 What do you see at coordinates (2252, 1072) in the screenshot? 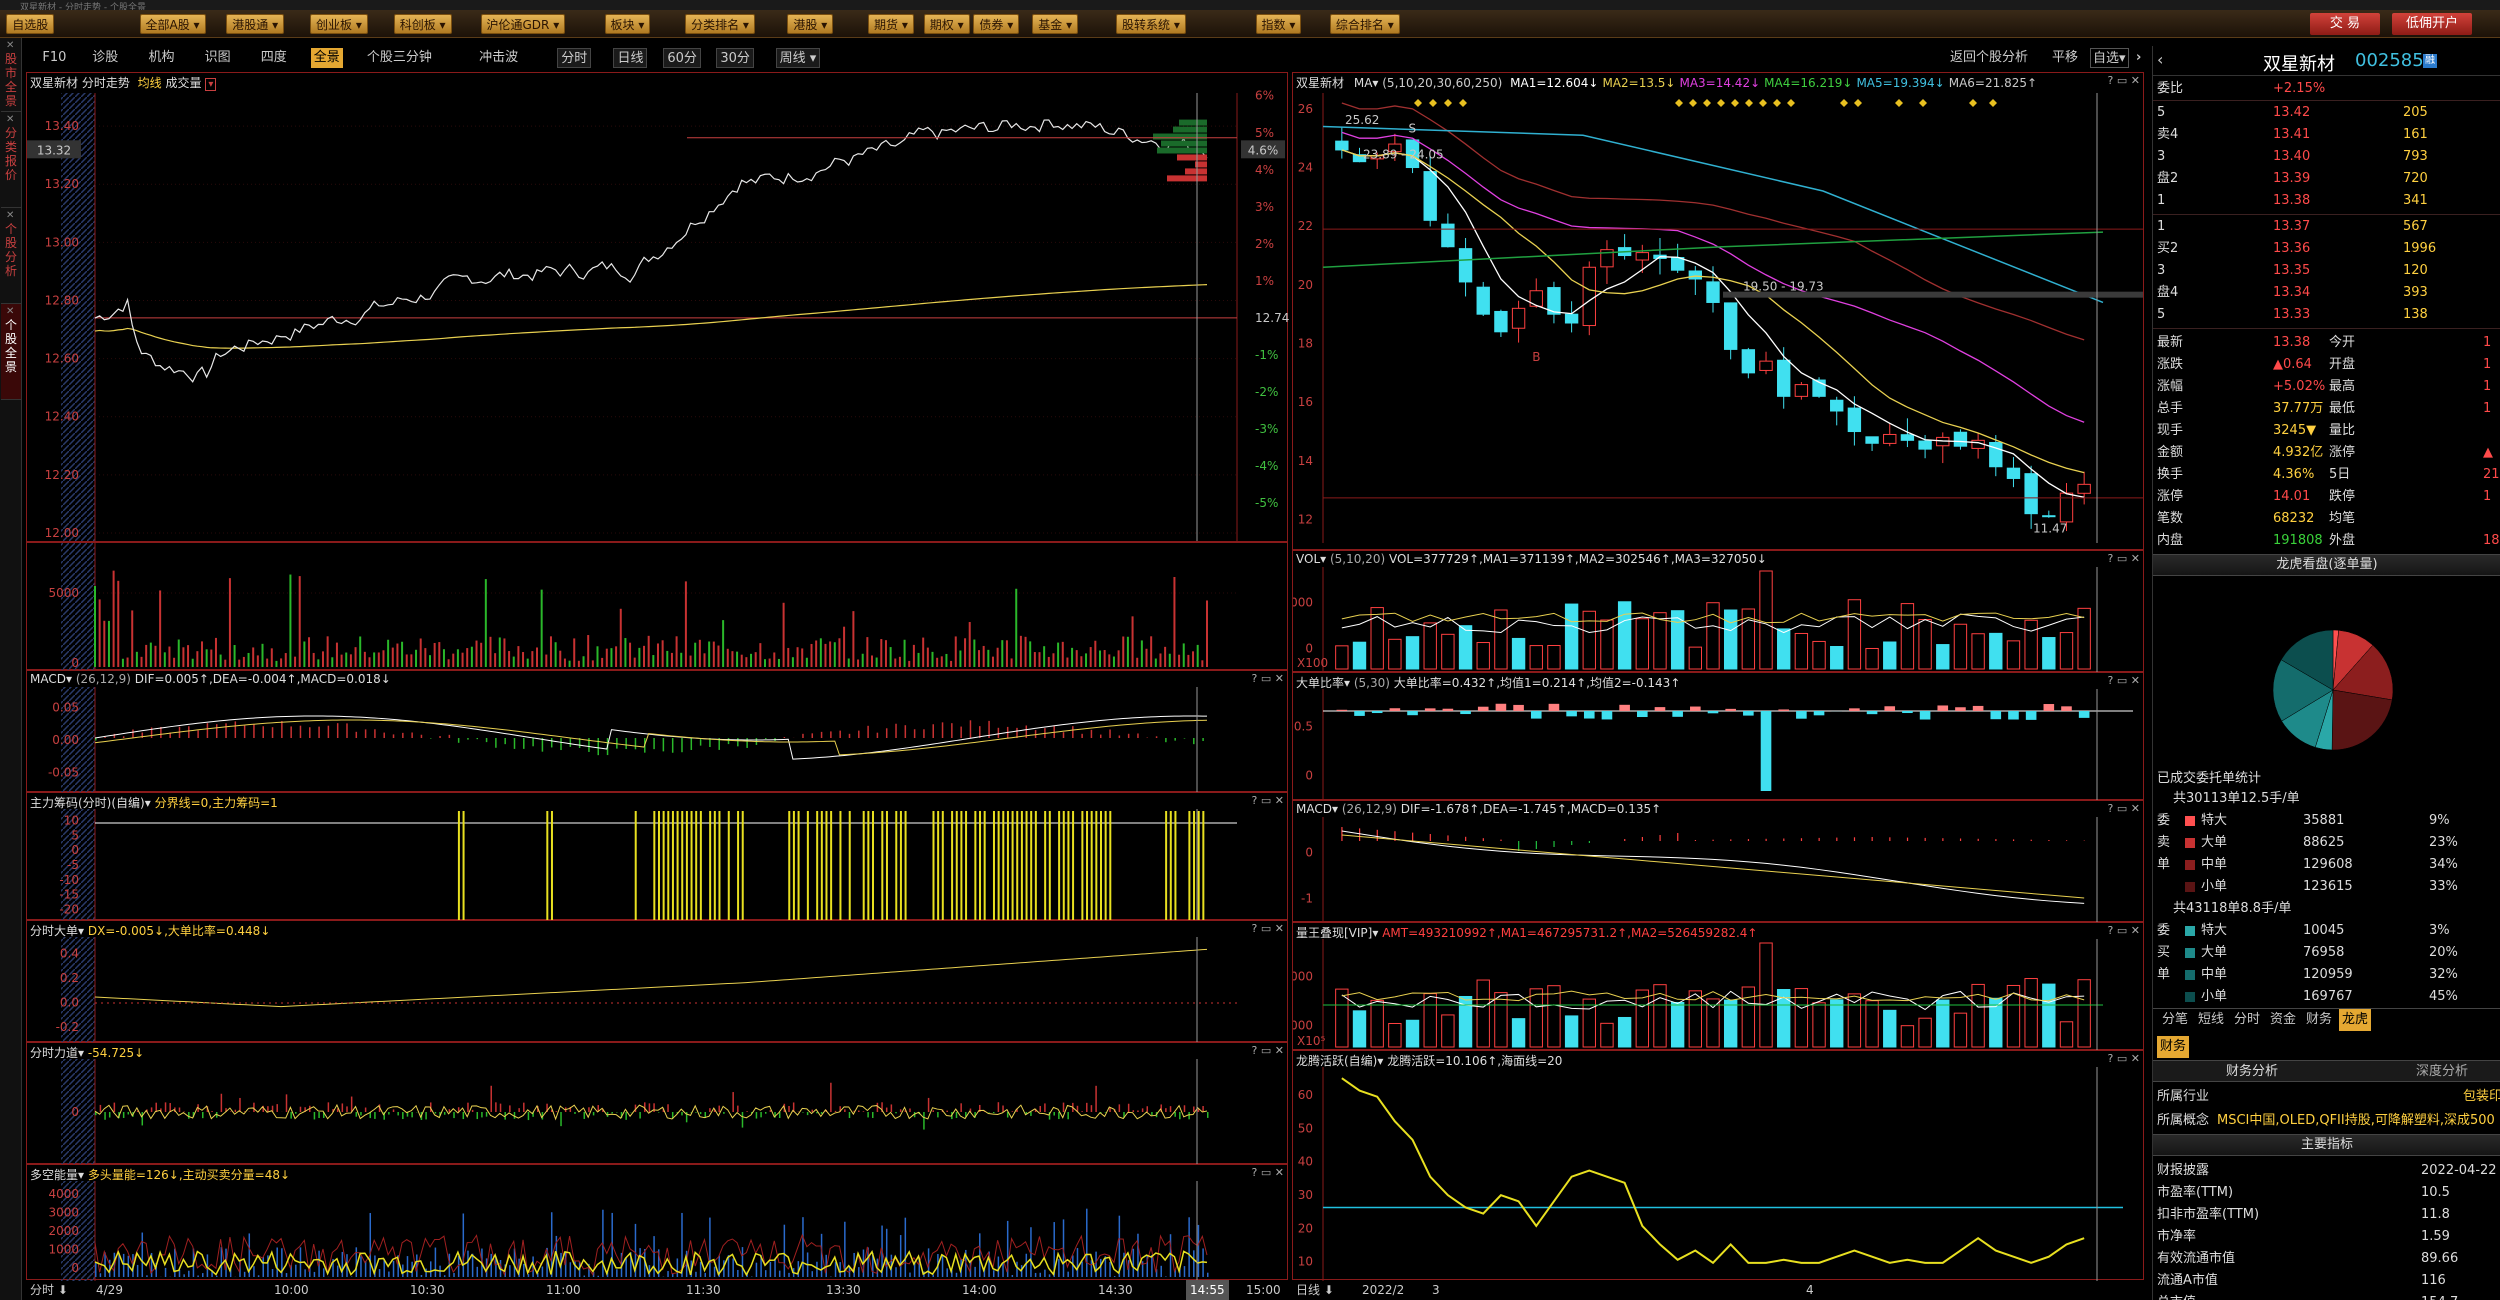
I see `fin-sub-tab-0: 财务分析` at bounding box center [2252, 1072].